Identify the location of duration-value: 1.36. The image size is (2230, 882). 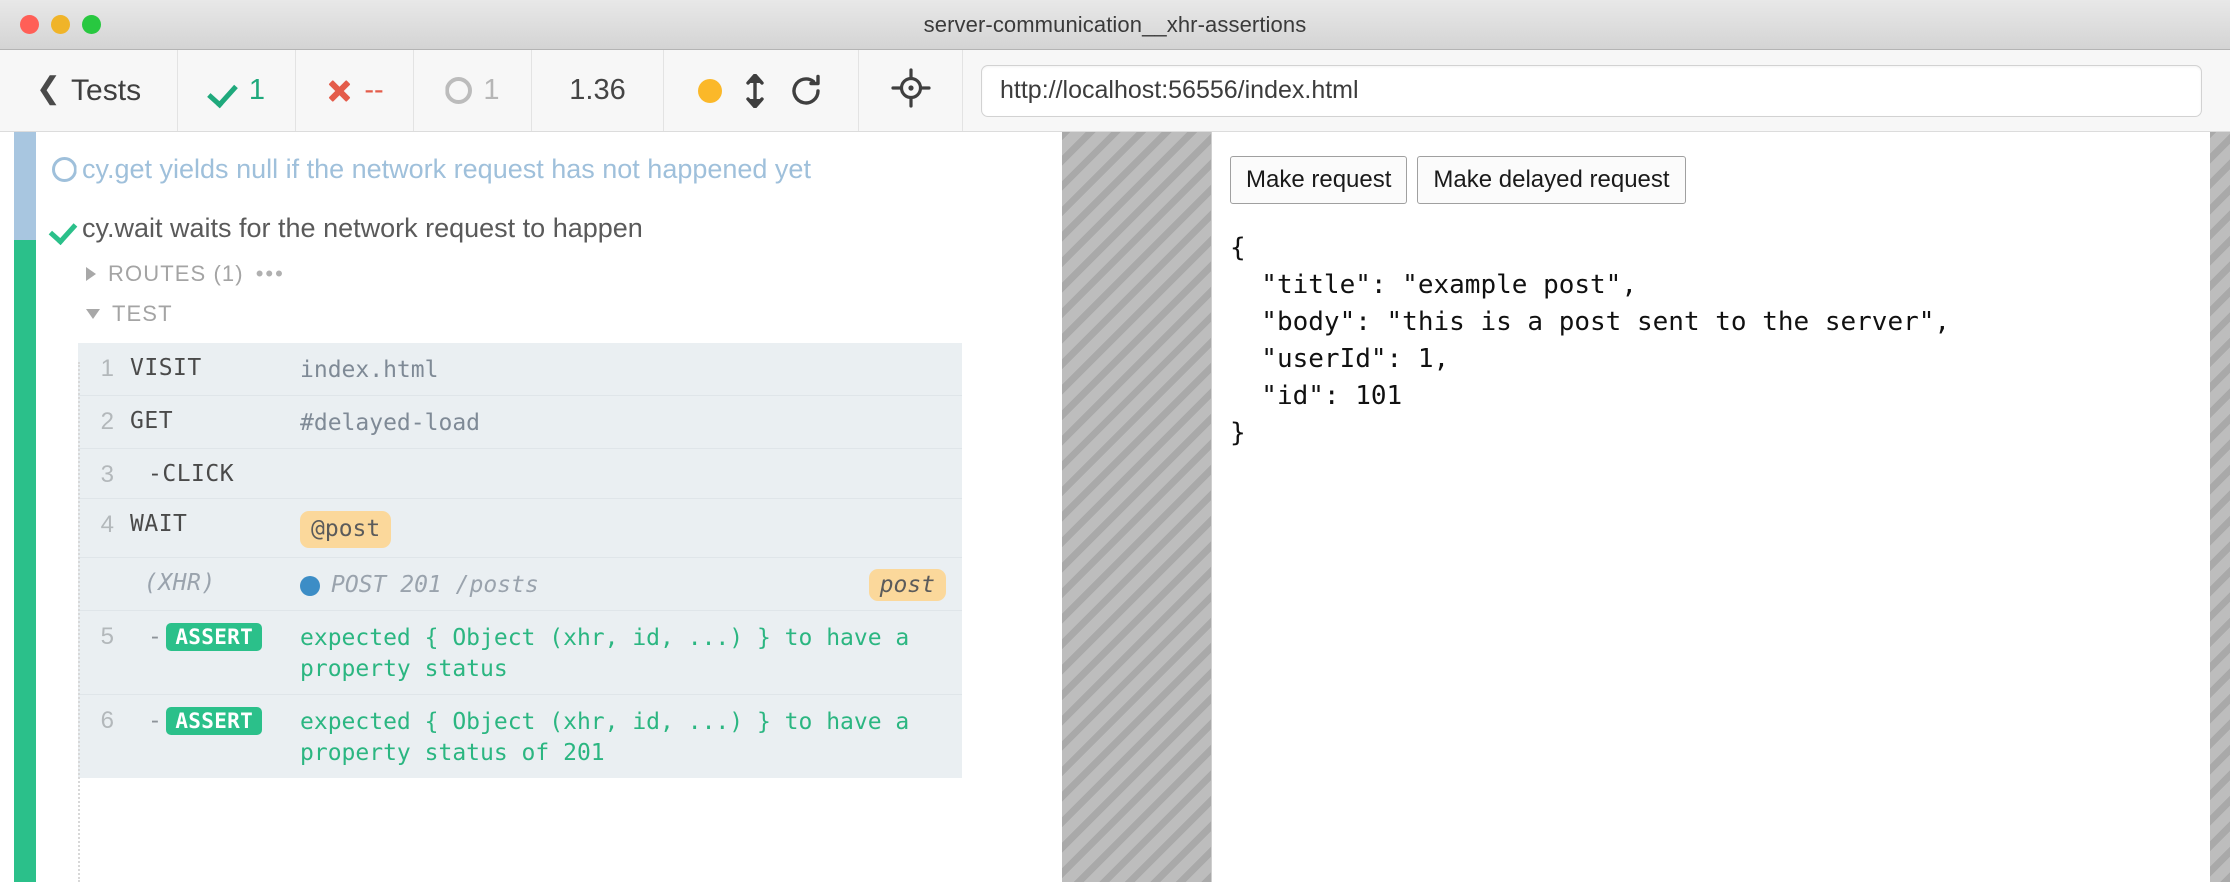
(597, 90).